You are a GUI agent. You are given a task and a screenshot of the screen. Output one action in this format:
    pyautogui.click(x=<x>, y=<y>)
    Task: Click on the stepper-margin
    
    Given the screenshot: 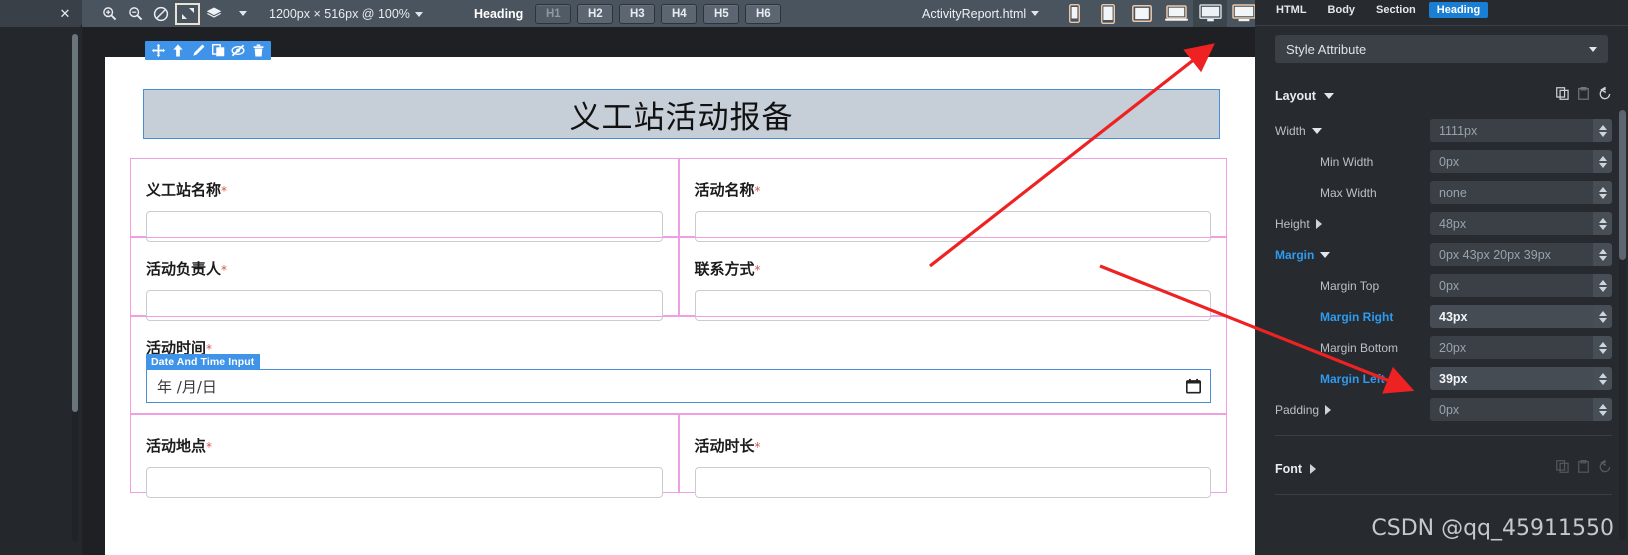 What is the action you would take?
    pyautogui.click(x=1602, y=254)
    